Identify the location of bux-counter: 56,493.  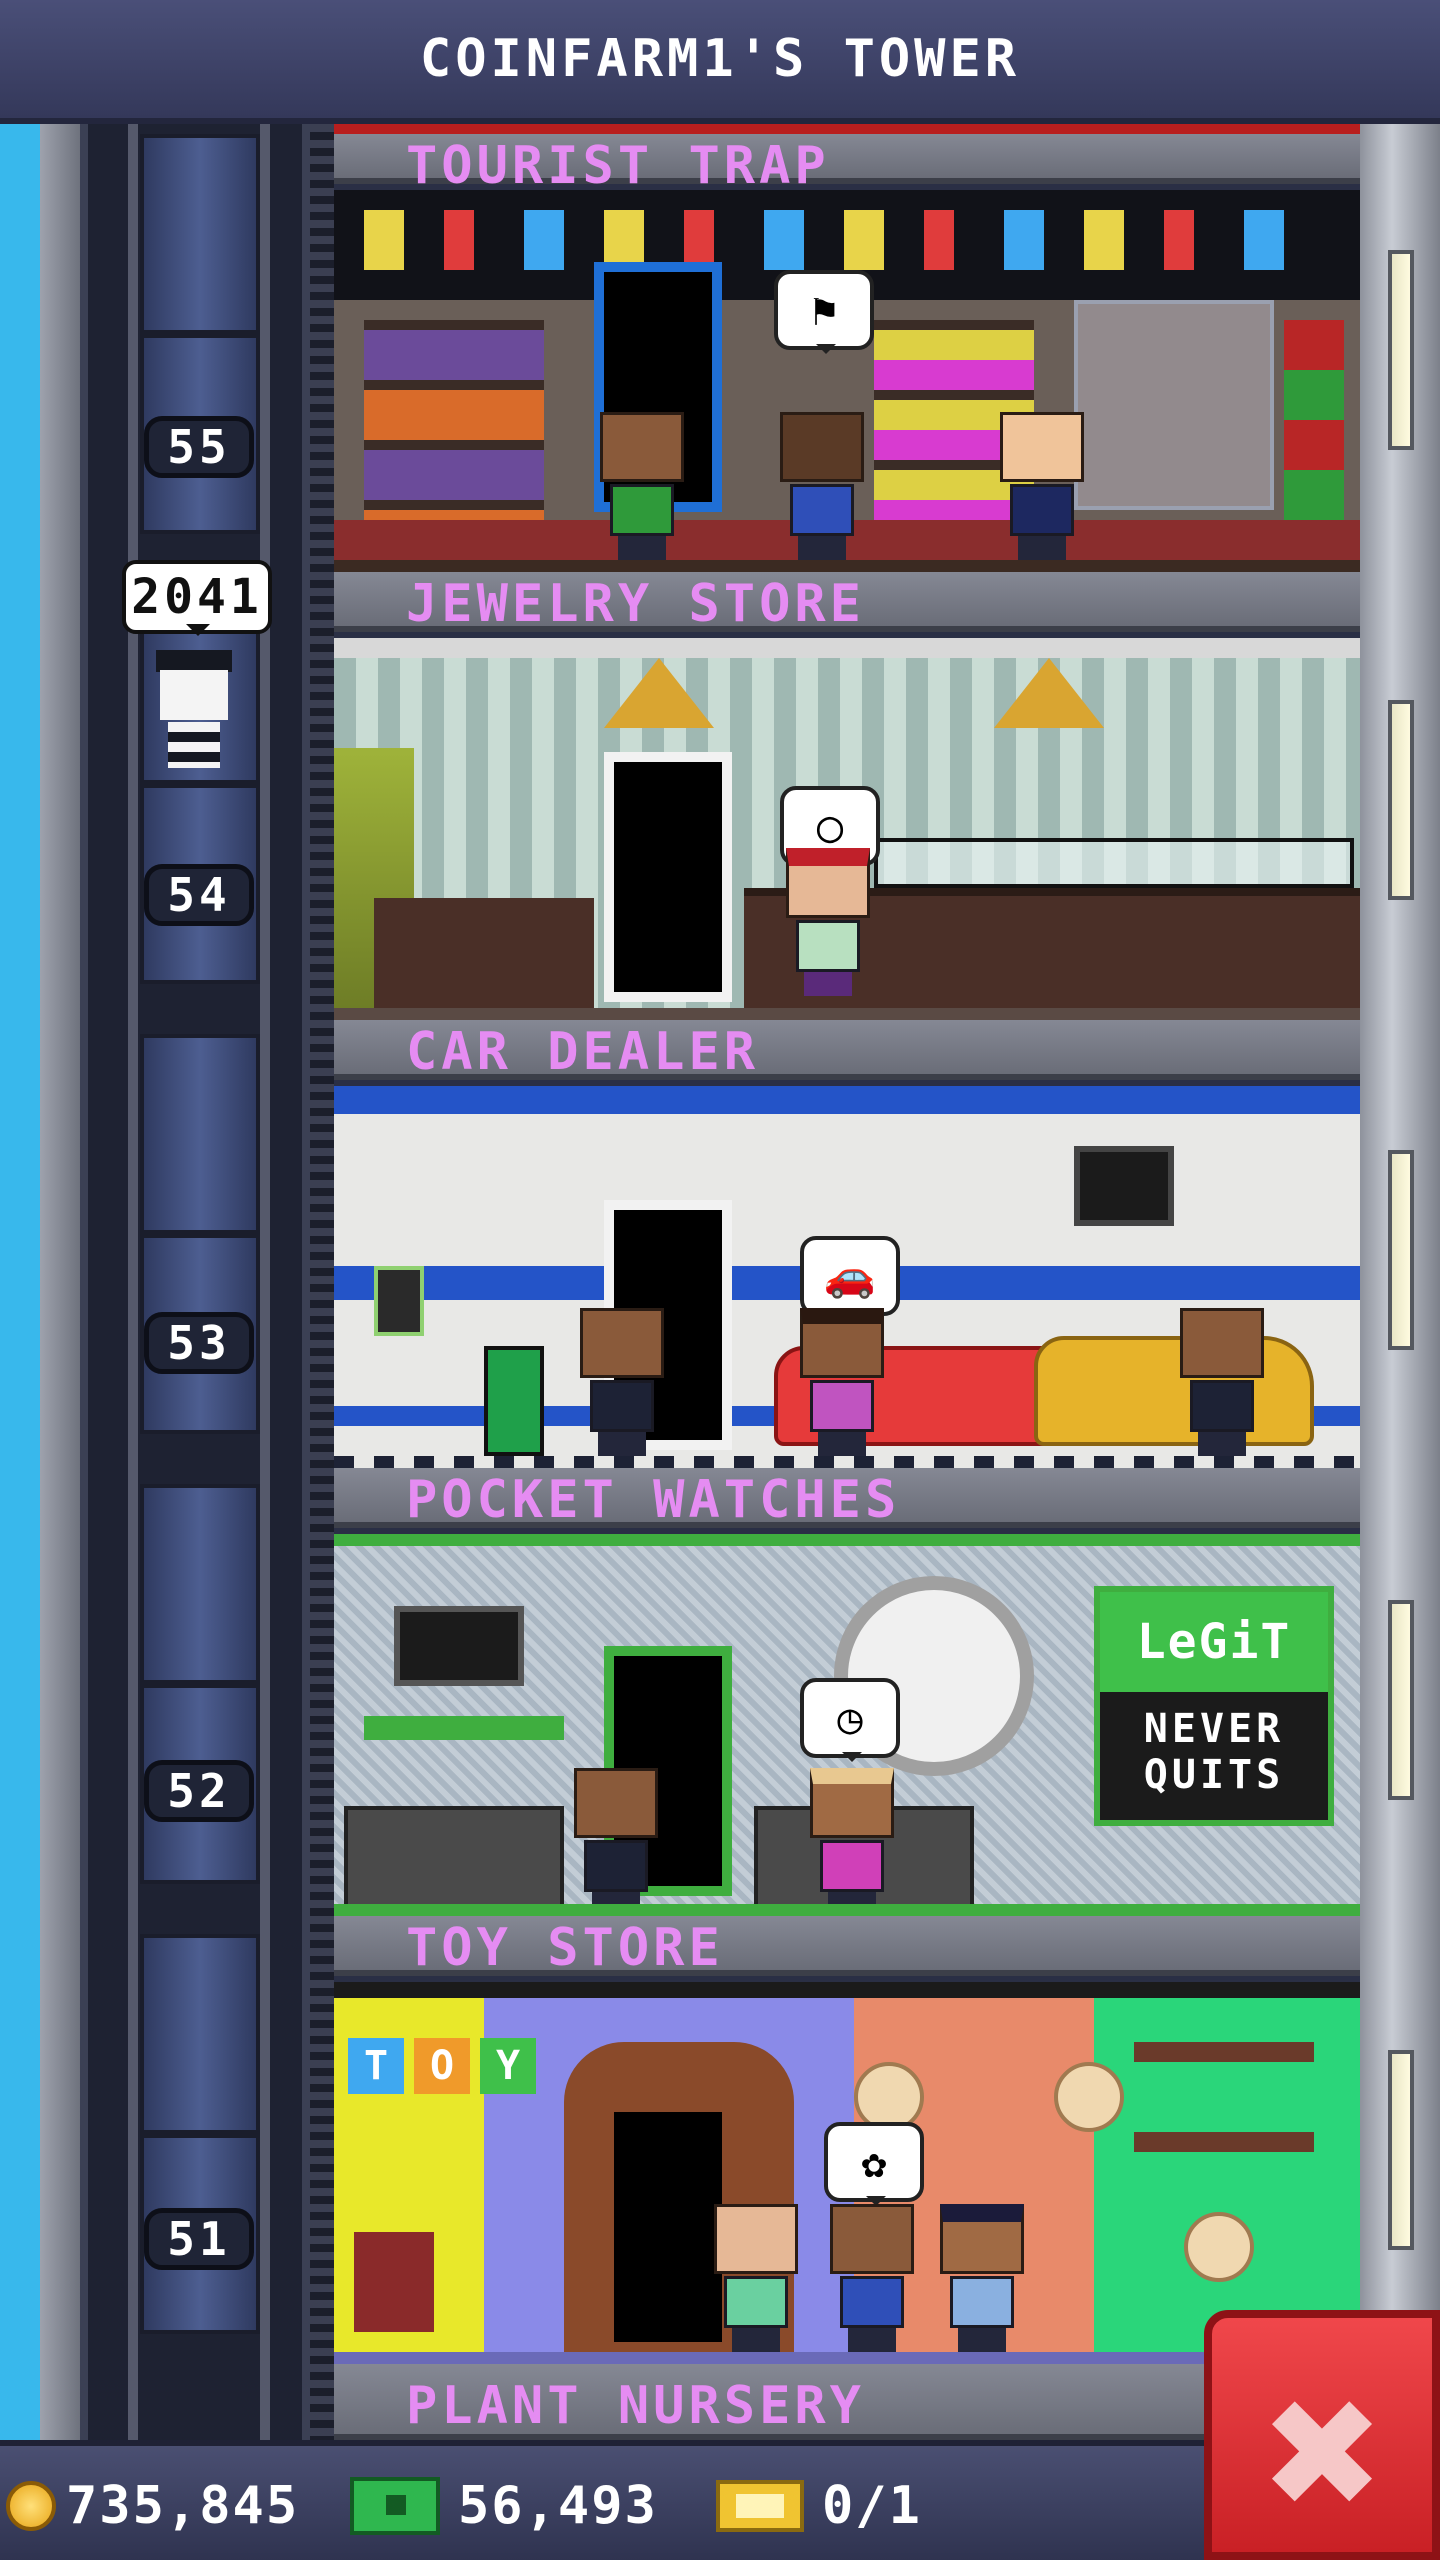
(504, 2506).